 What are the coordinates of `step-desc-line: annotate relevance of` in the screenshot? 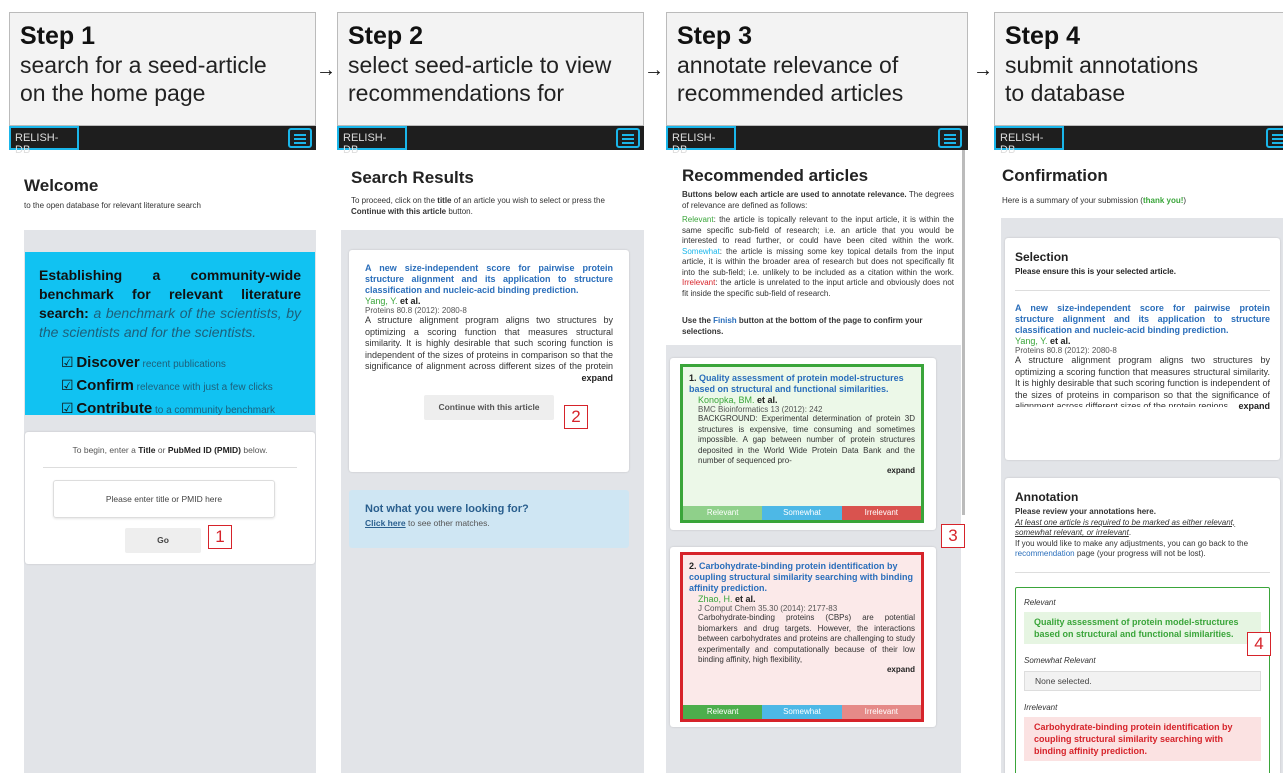 It's located at (788, 65).